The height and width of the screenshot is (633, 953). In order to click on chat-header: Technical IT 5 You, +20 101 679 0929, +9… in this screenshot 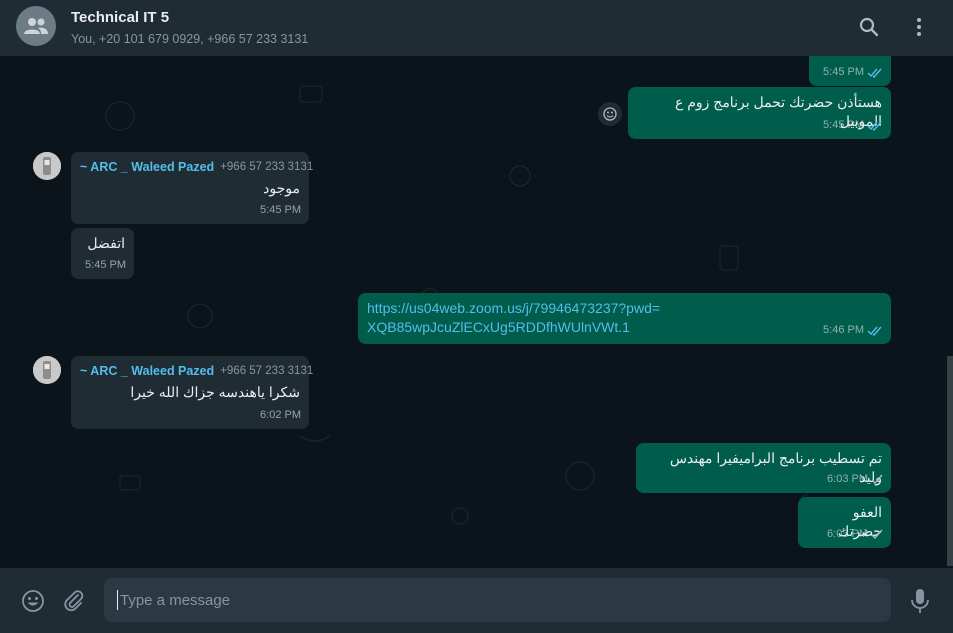, I will do `click(476, 28)`.